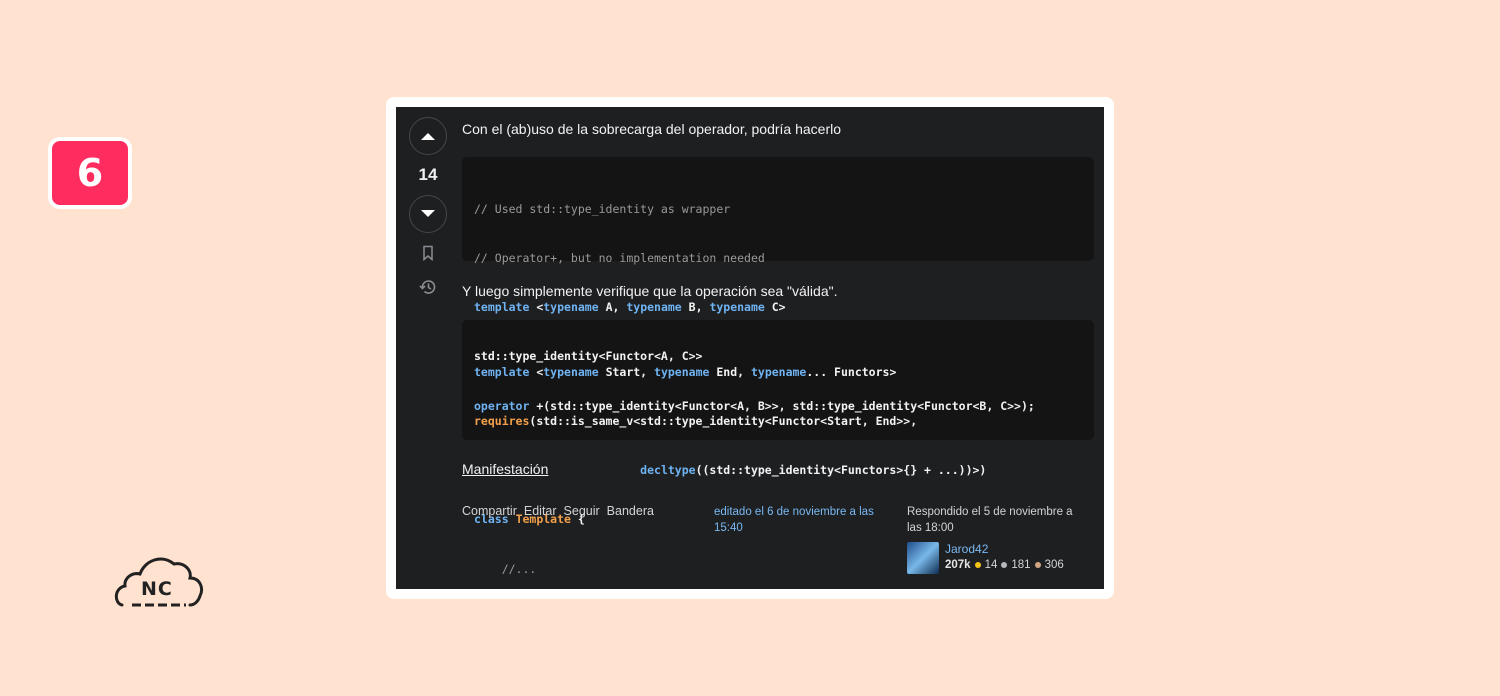 The image size is (1500, 696). What do you see at coordinates (558, 511) in the screenshot?
I see `post-actions: Compartir Editar Seguir Bandera` at bounding box center [558, 511].